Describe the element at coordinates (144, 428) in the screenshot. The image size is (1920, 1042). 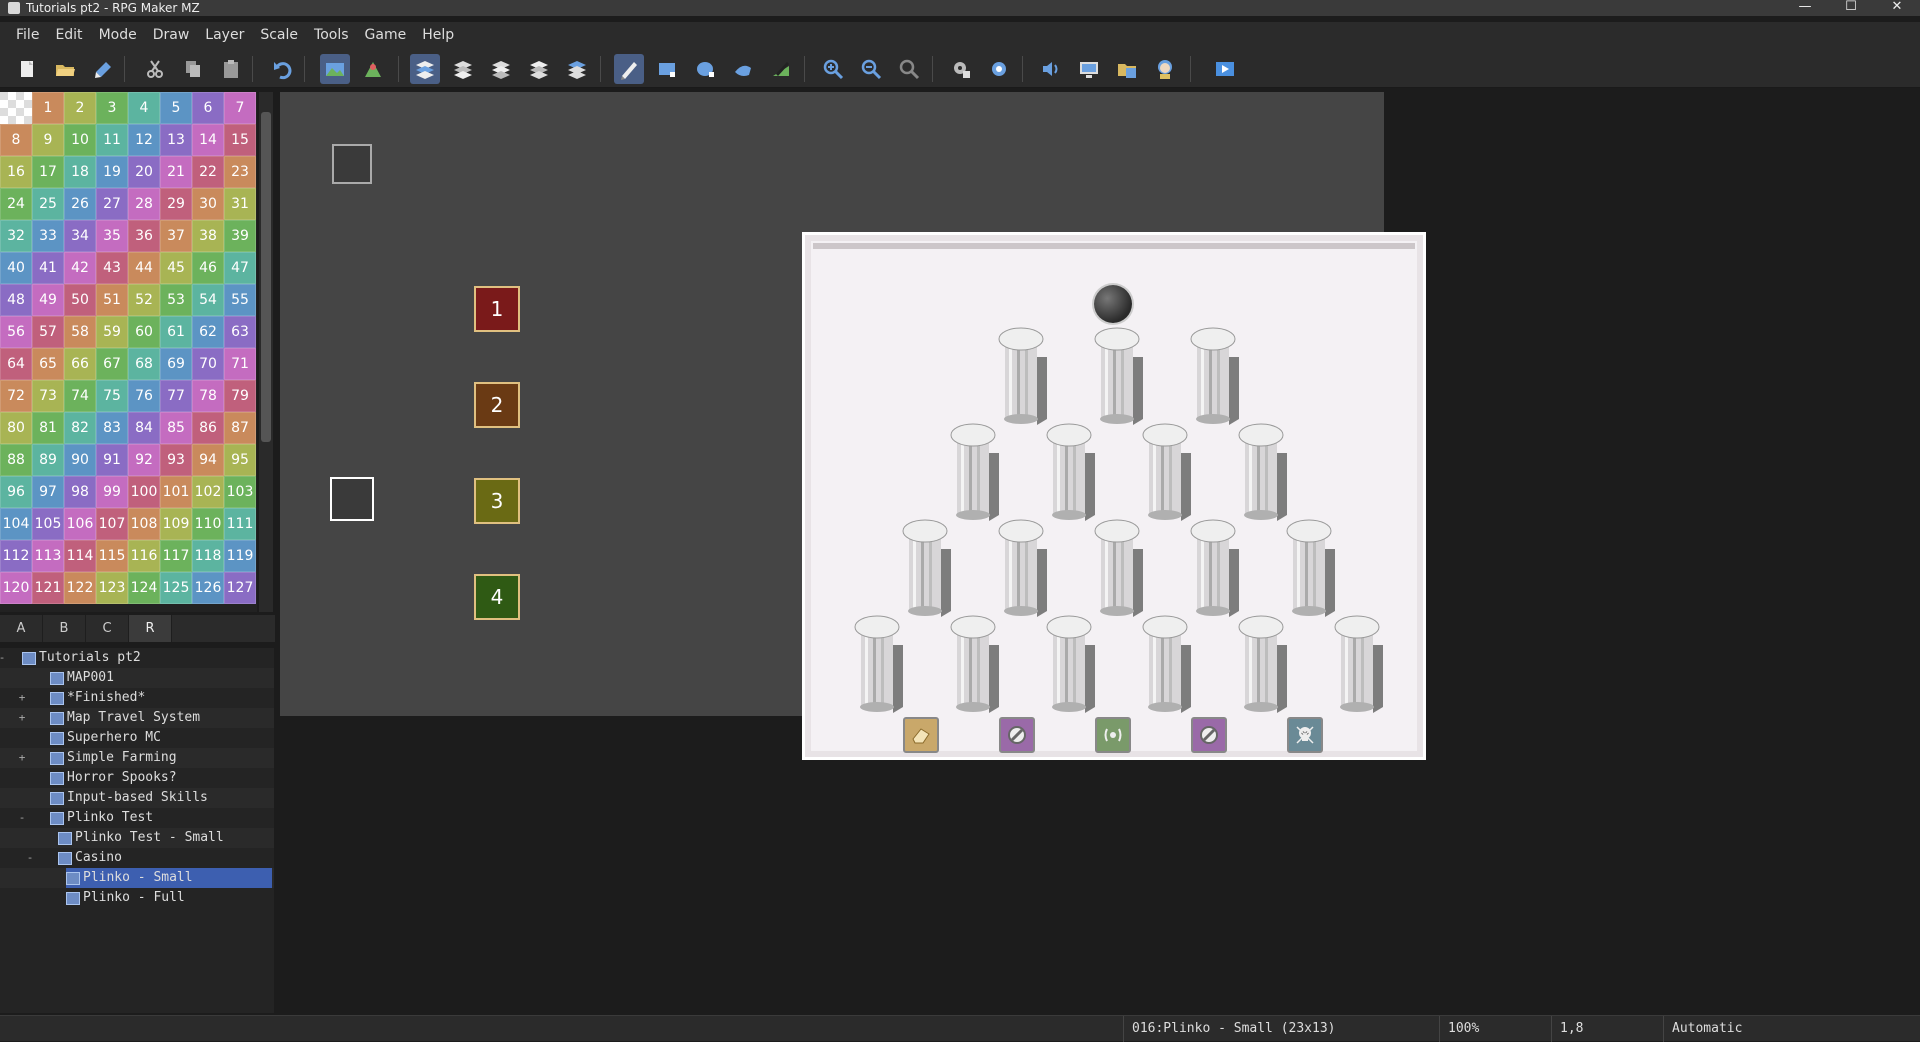
I see `palette-region-tile: 84` at that location.